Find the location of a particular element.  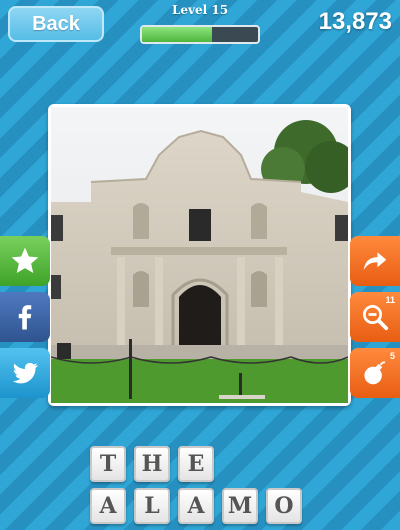

answer-tile: L is located at coordinates (152, 506).